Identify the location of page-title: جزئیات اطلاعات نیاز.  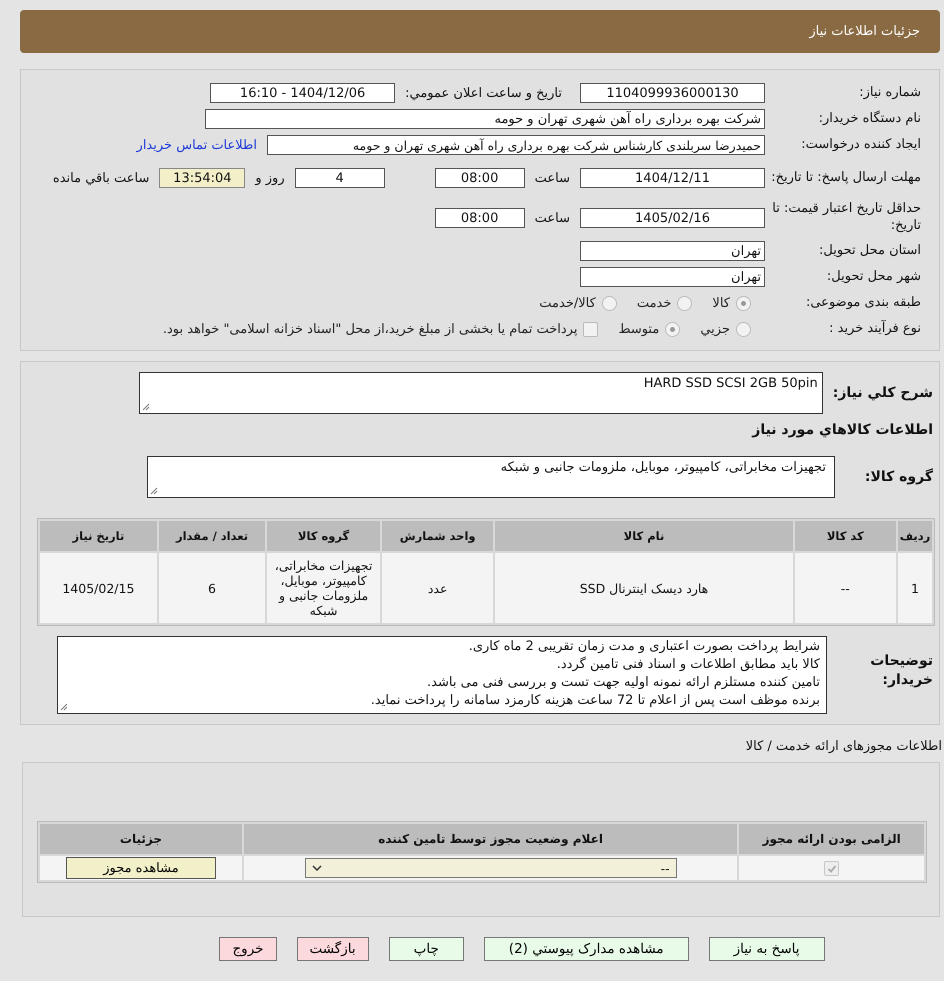
(864, 31).